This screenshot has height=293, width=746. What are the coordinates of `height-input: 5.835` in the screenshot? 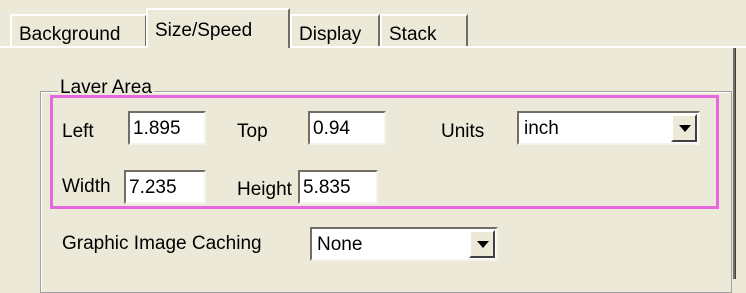 It's located at (338, 187).